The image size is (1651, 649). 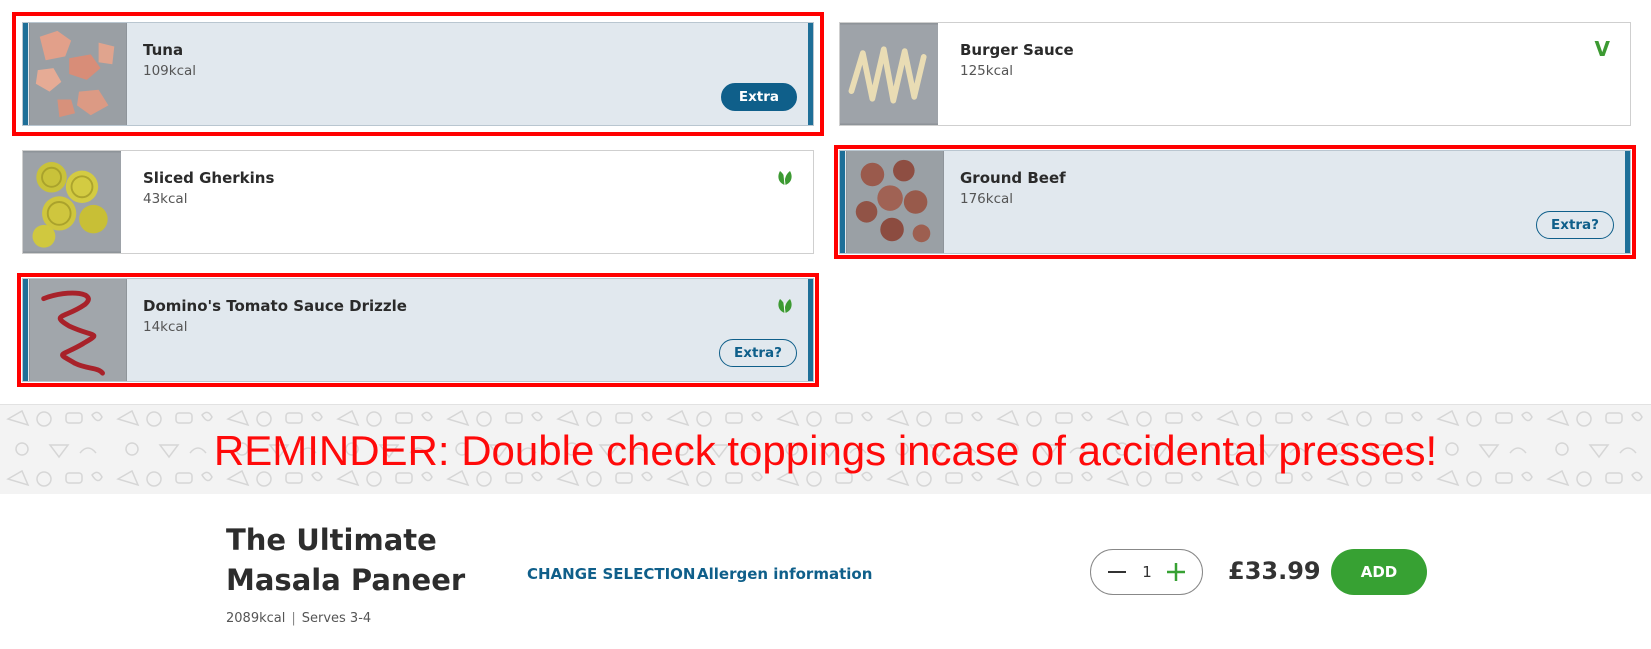 I want to click on product-meta: 2089kcal | Serves 3-4, so click(x=298, y=618).